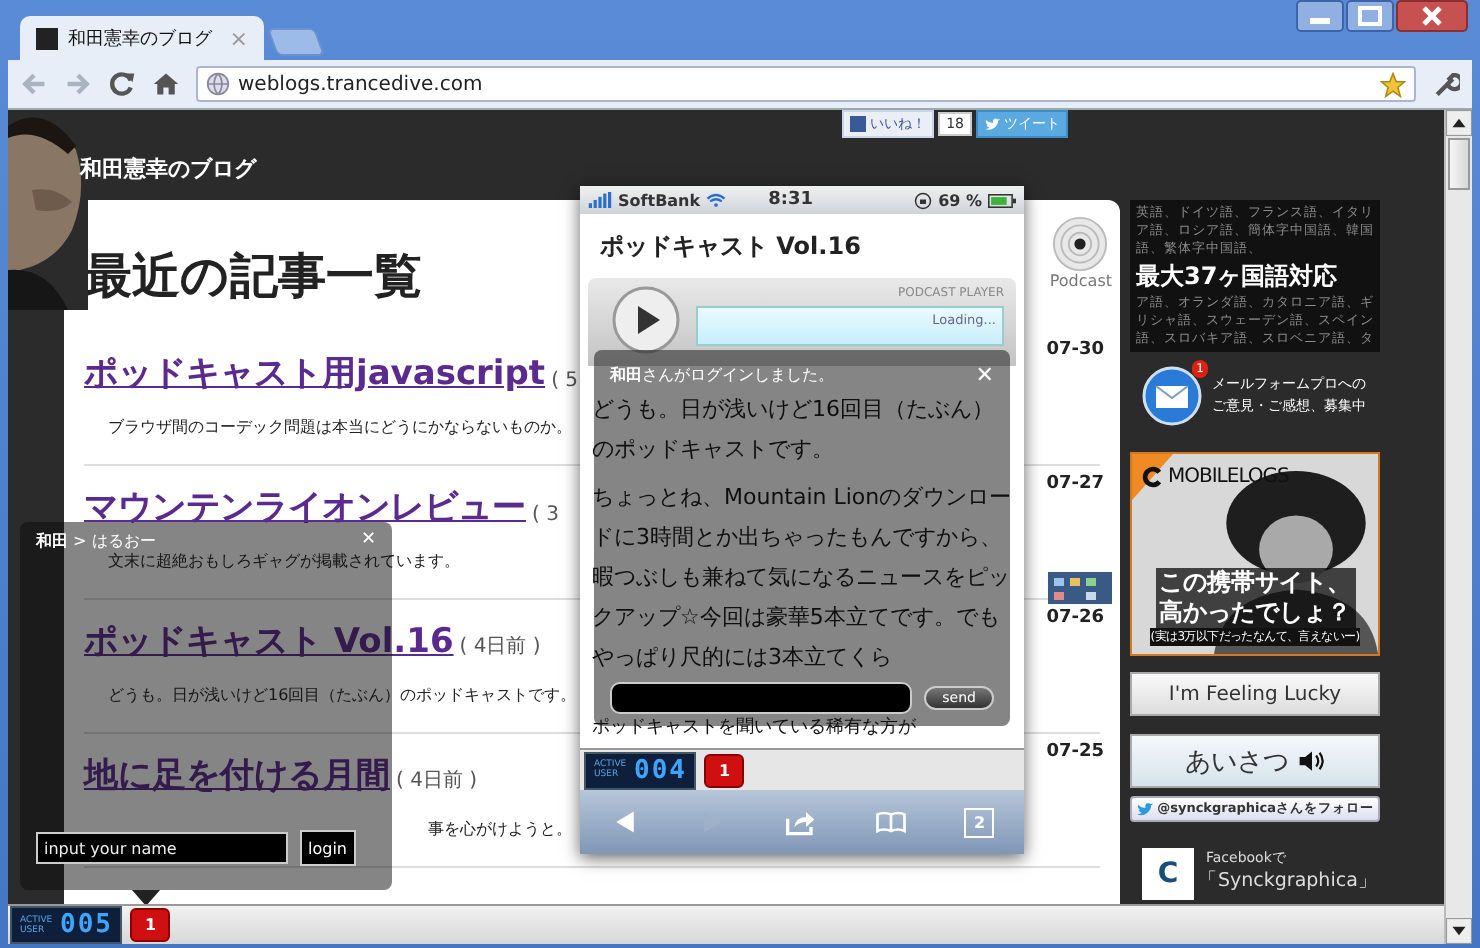  I want to click on scrollbar, so click(1458, 527).